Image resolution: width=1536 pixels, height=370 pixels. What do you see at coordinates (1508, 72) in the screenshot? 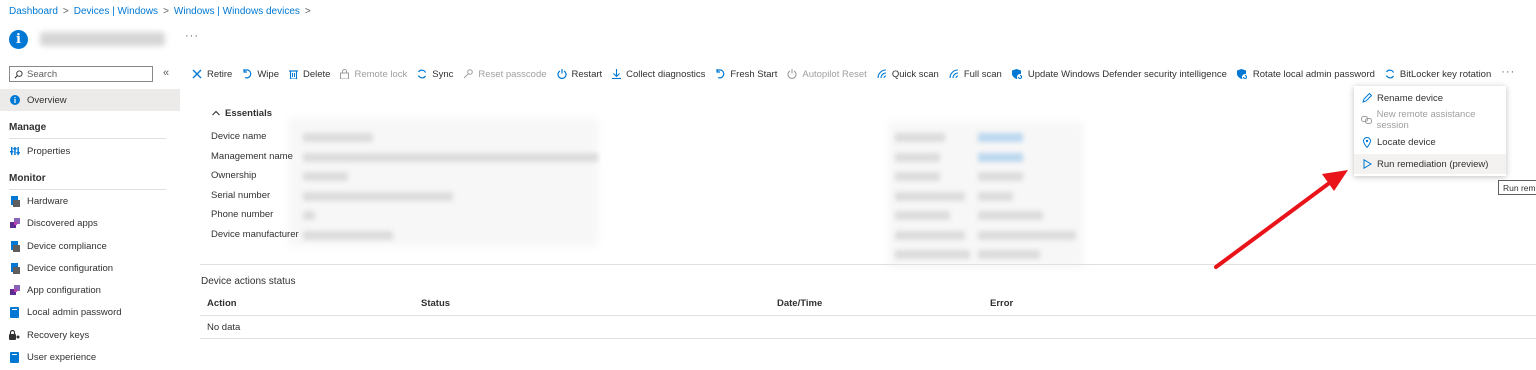
I see `more-actions-button: ···` at bounding box center [1508, 72].